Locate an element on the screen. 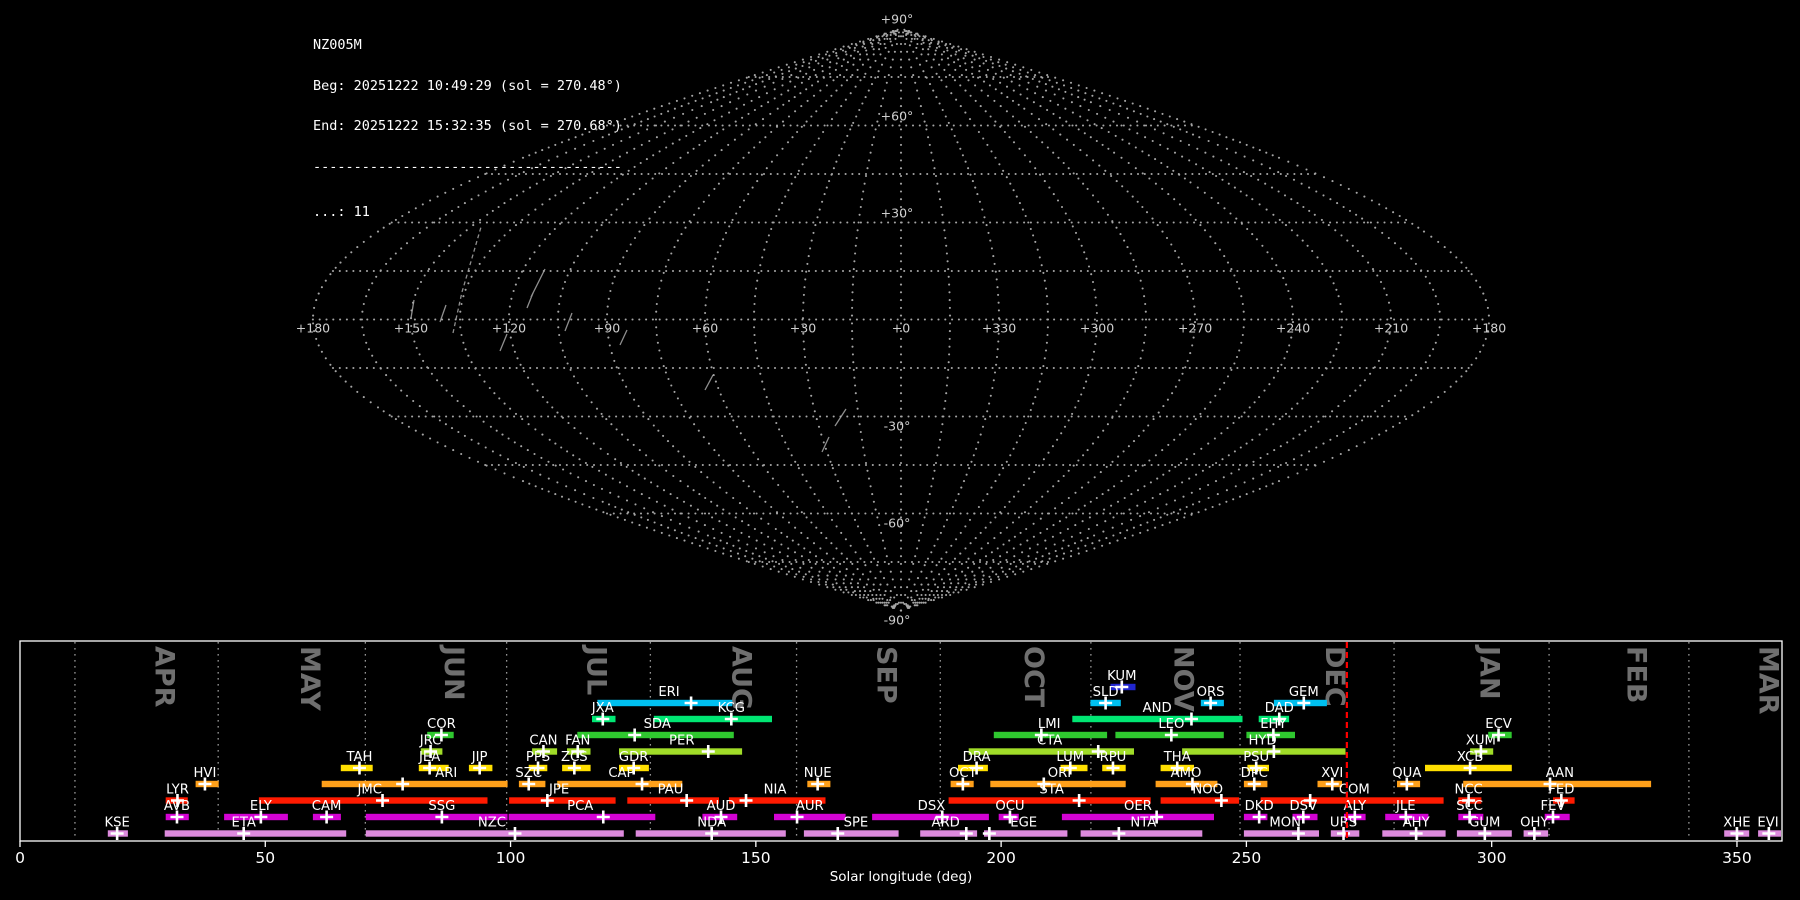  shower-label-KCG: KCG is located at coordinates (731, 708).